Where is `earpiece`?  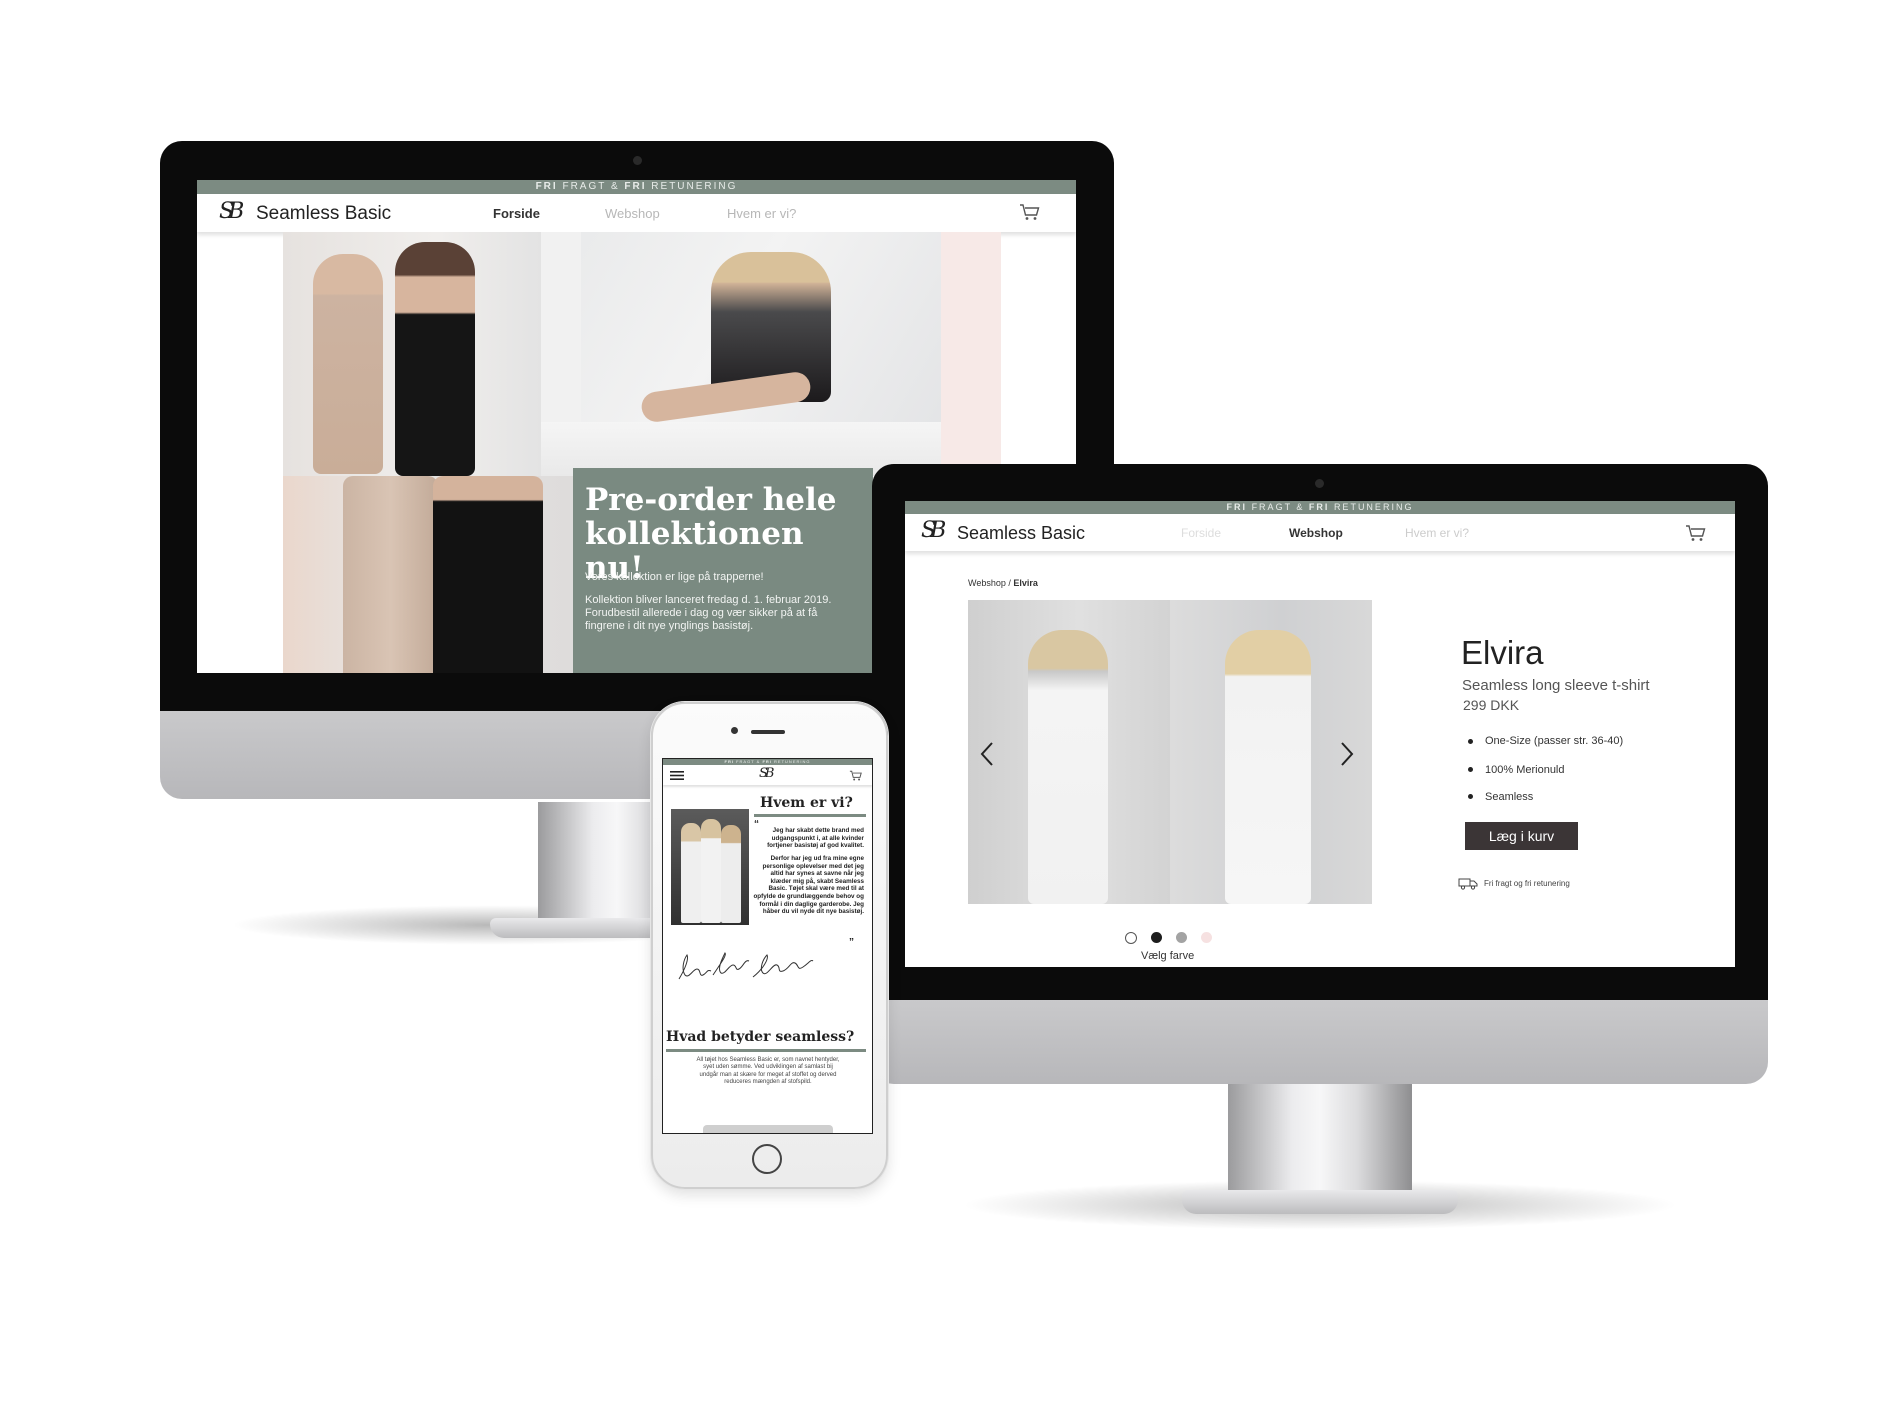
earpiece is located at coordinates (768, 732).